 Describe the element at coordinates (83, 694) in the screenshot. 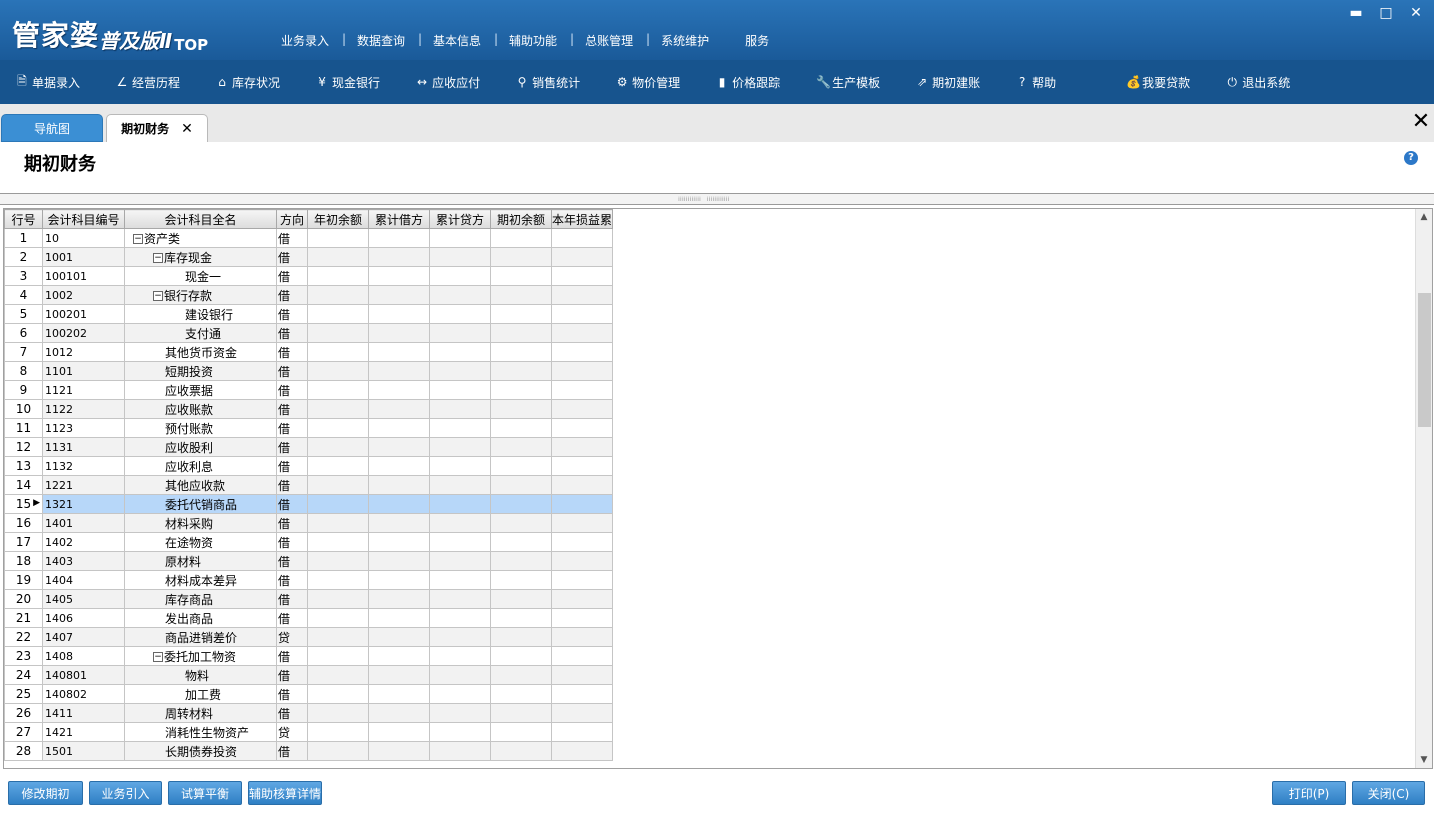

I see `account-code-cell: 140802` at that location.